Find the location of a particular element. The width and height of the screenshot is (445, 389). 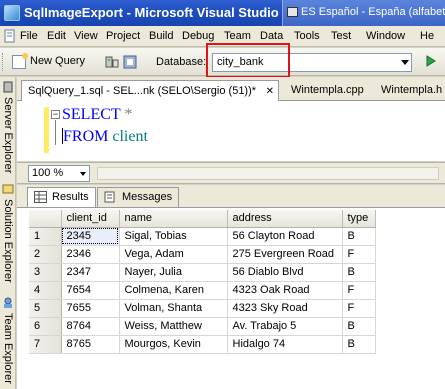

column-header-name: name is located at coordinates (173, 219).